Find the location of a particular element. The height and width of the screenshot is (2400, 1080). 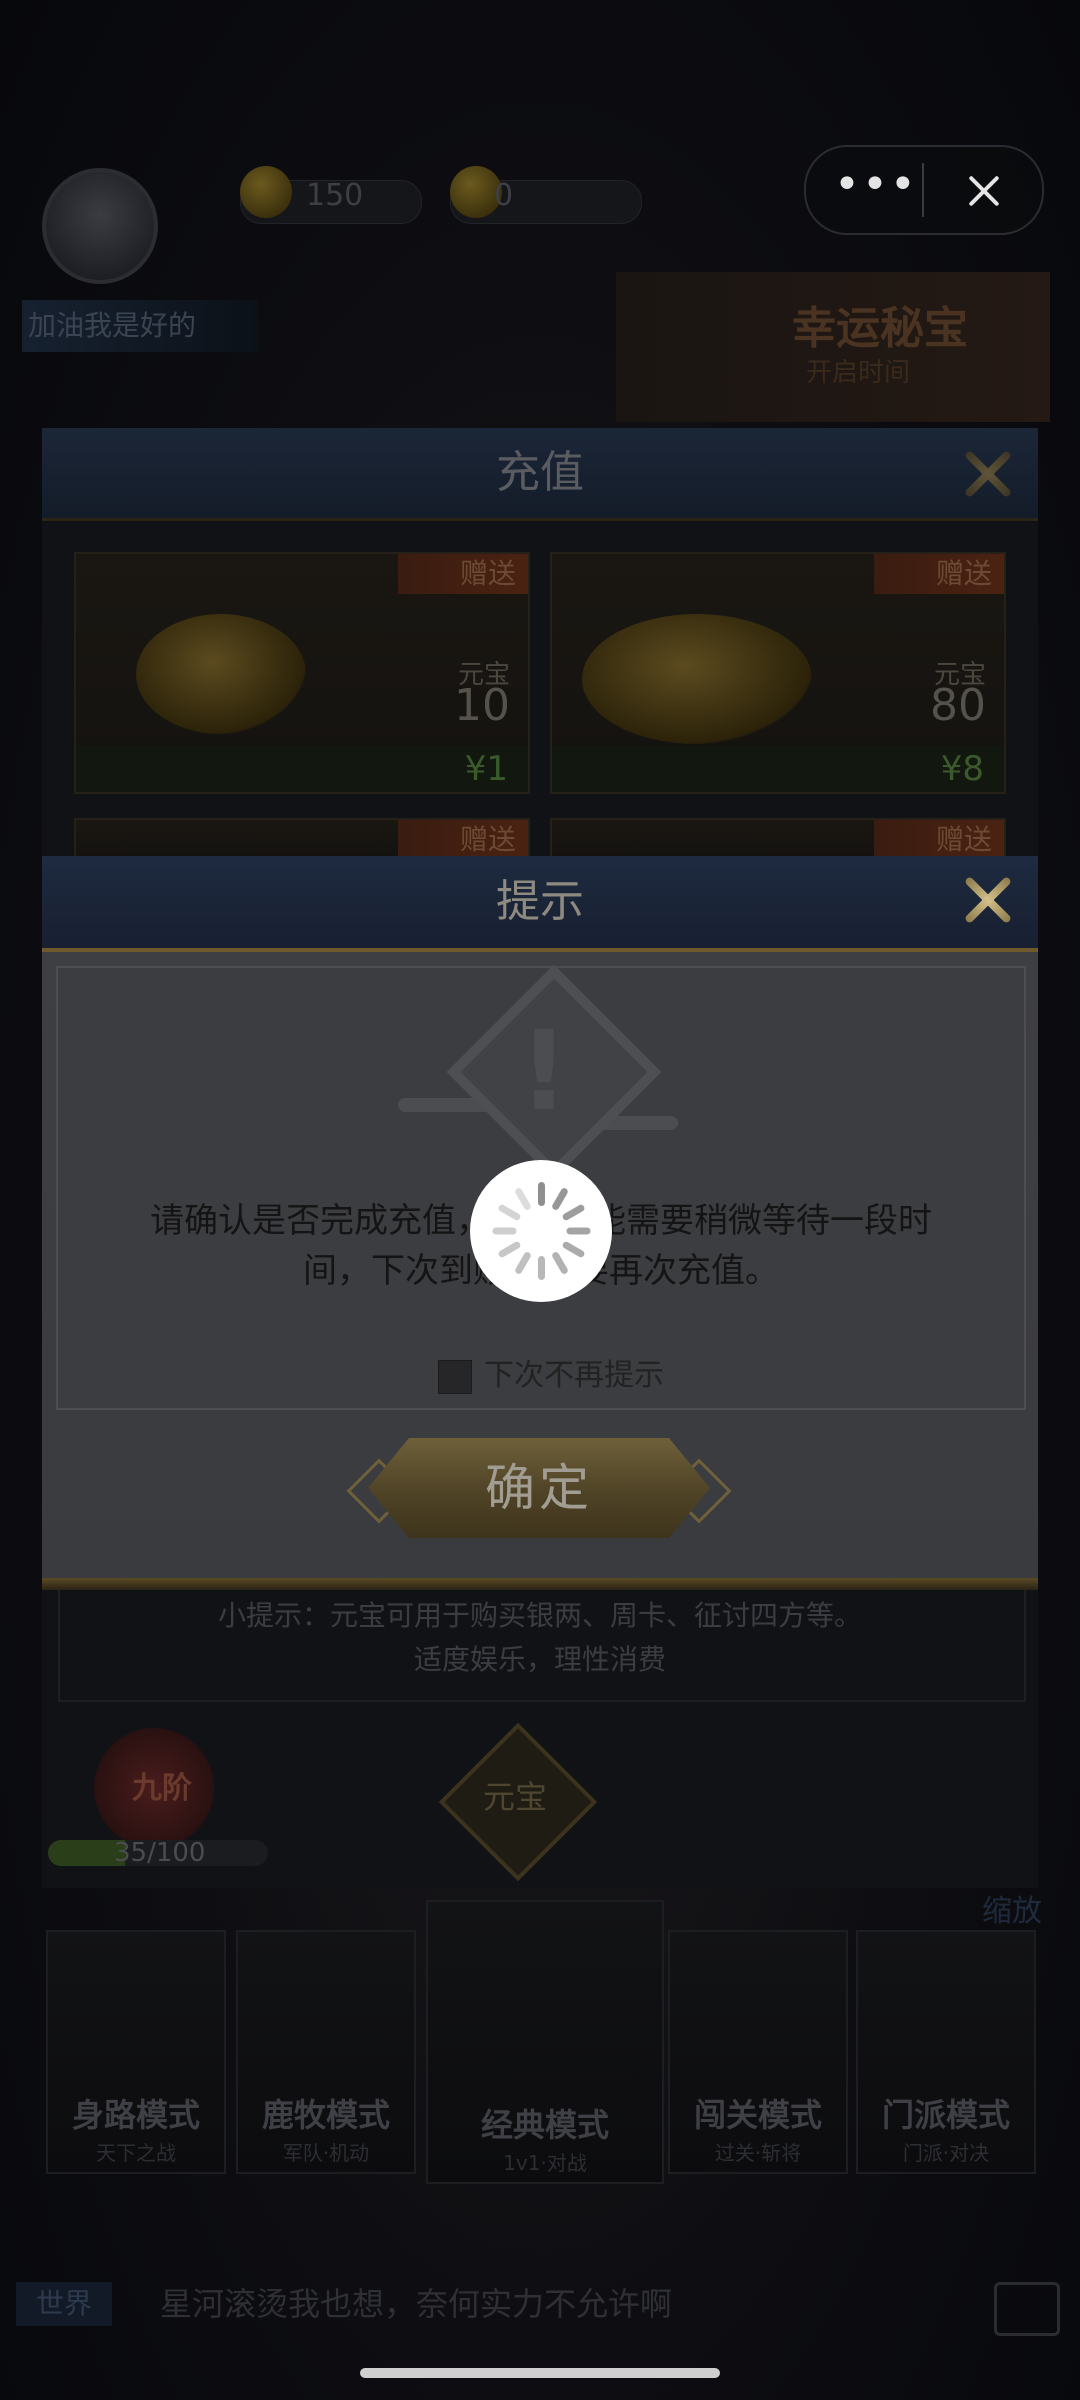

banner-subtitle: 开启时间 is located at coordinates (858, 373).